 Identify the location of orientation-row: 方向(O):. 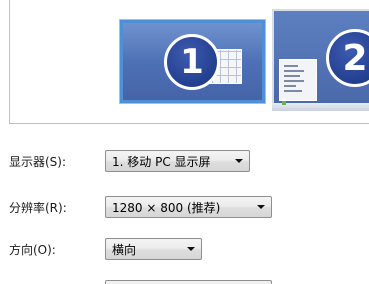
(32, 249).